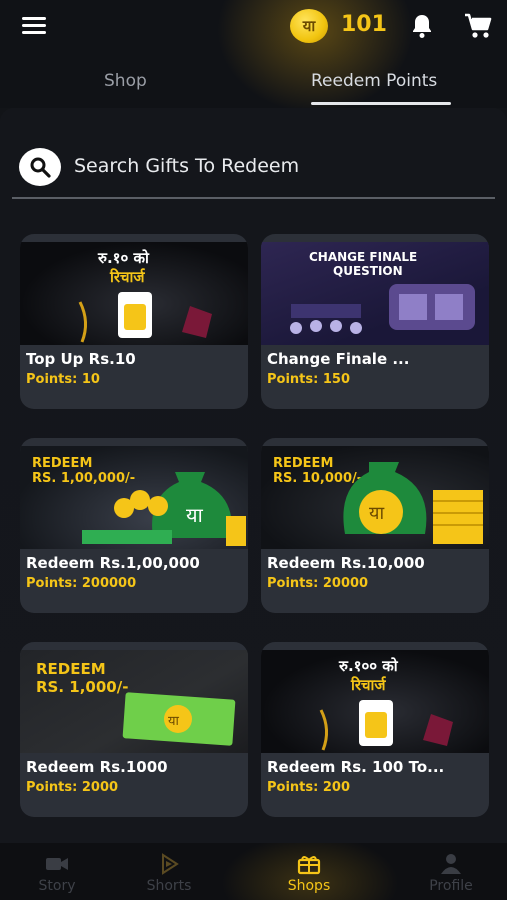  I want to click on gift-title: Redeem Rs.10,000, so click(346, 563).